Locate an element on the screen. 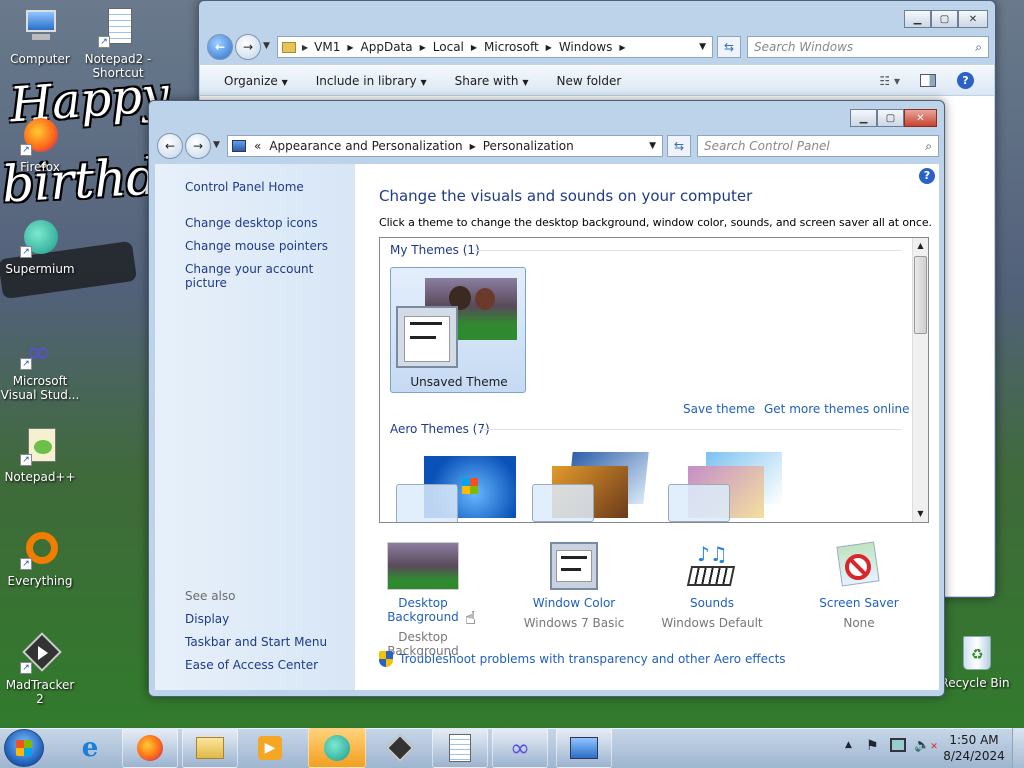 Image resolution: width=1024 pixels, height=768 pixels. aero-theme-characters is located at coordinates (728, 487).